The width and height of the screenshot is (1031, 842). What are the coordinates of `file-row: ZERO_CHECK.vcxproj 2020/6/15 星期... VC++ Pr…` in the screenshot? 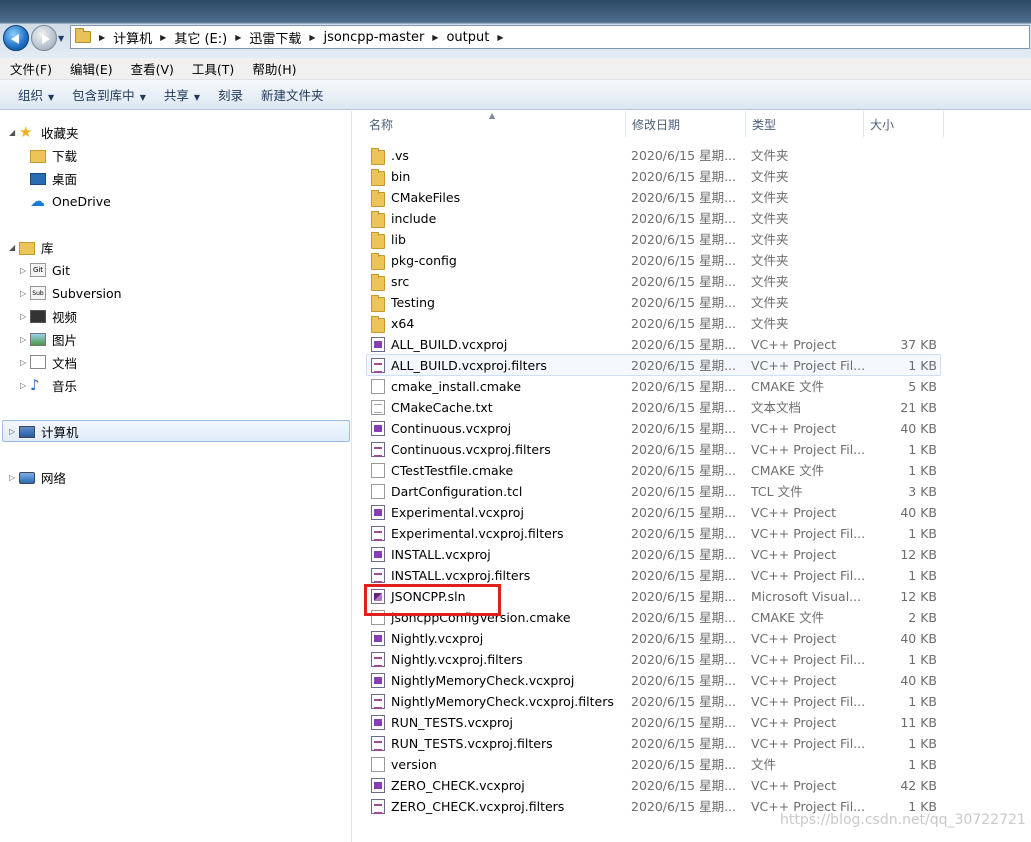 It's located at (692, 785).